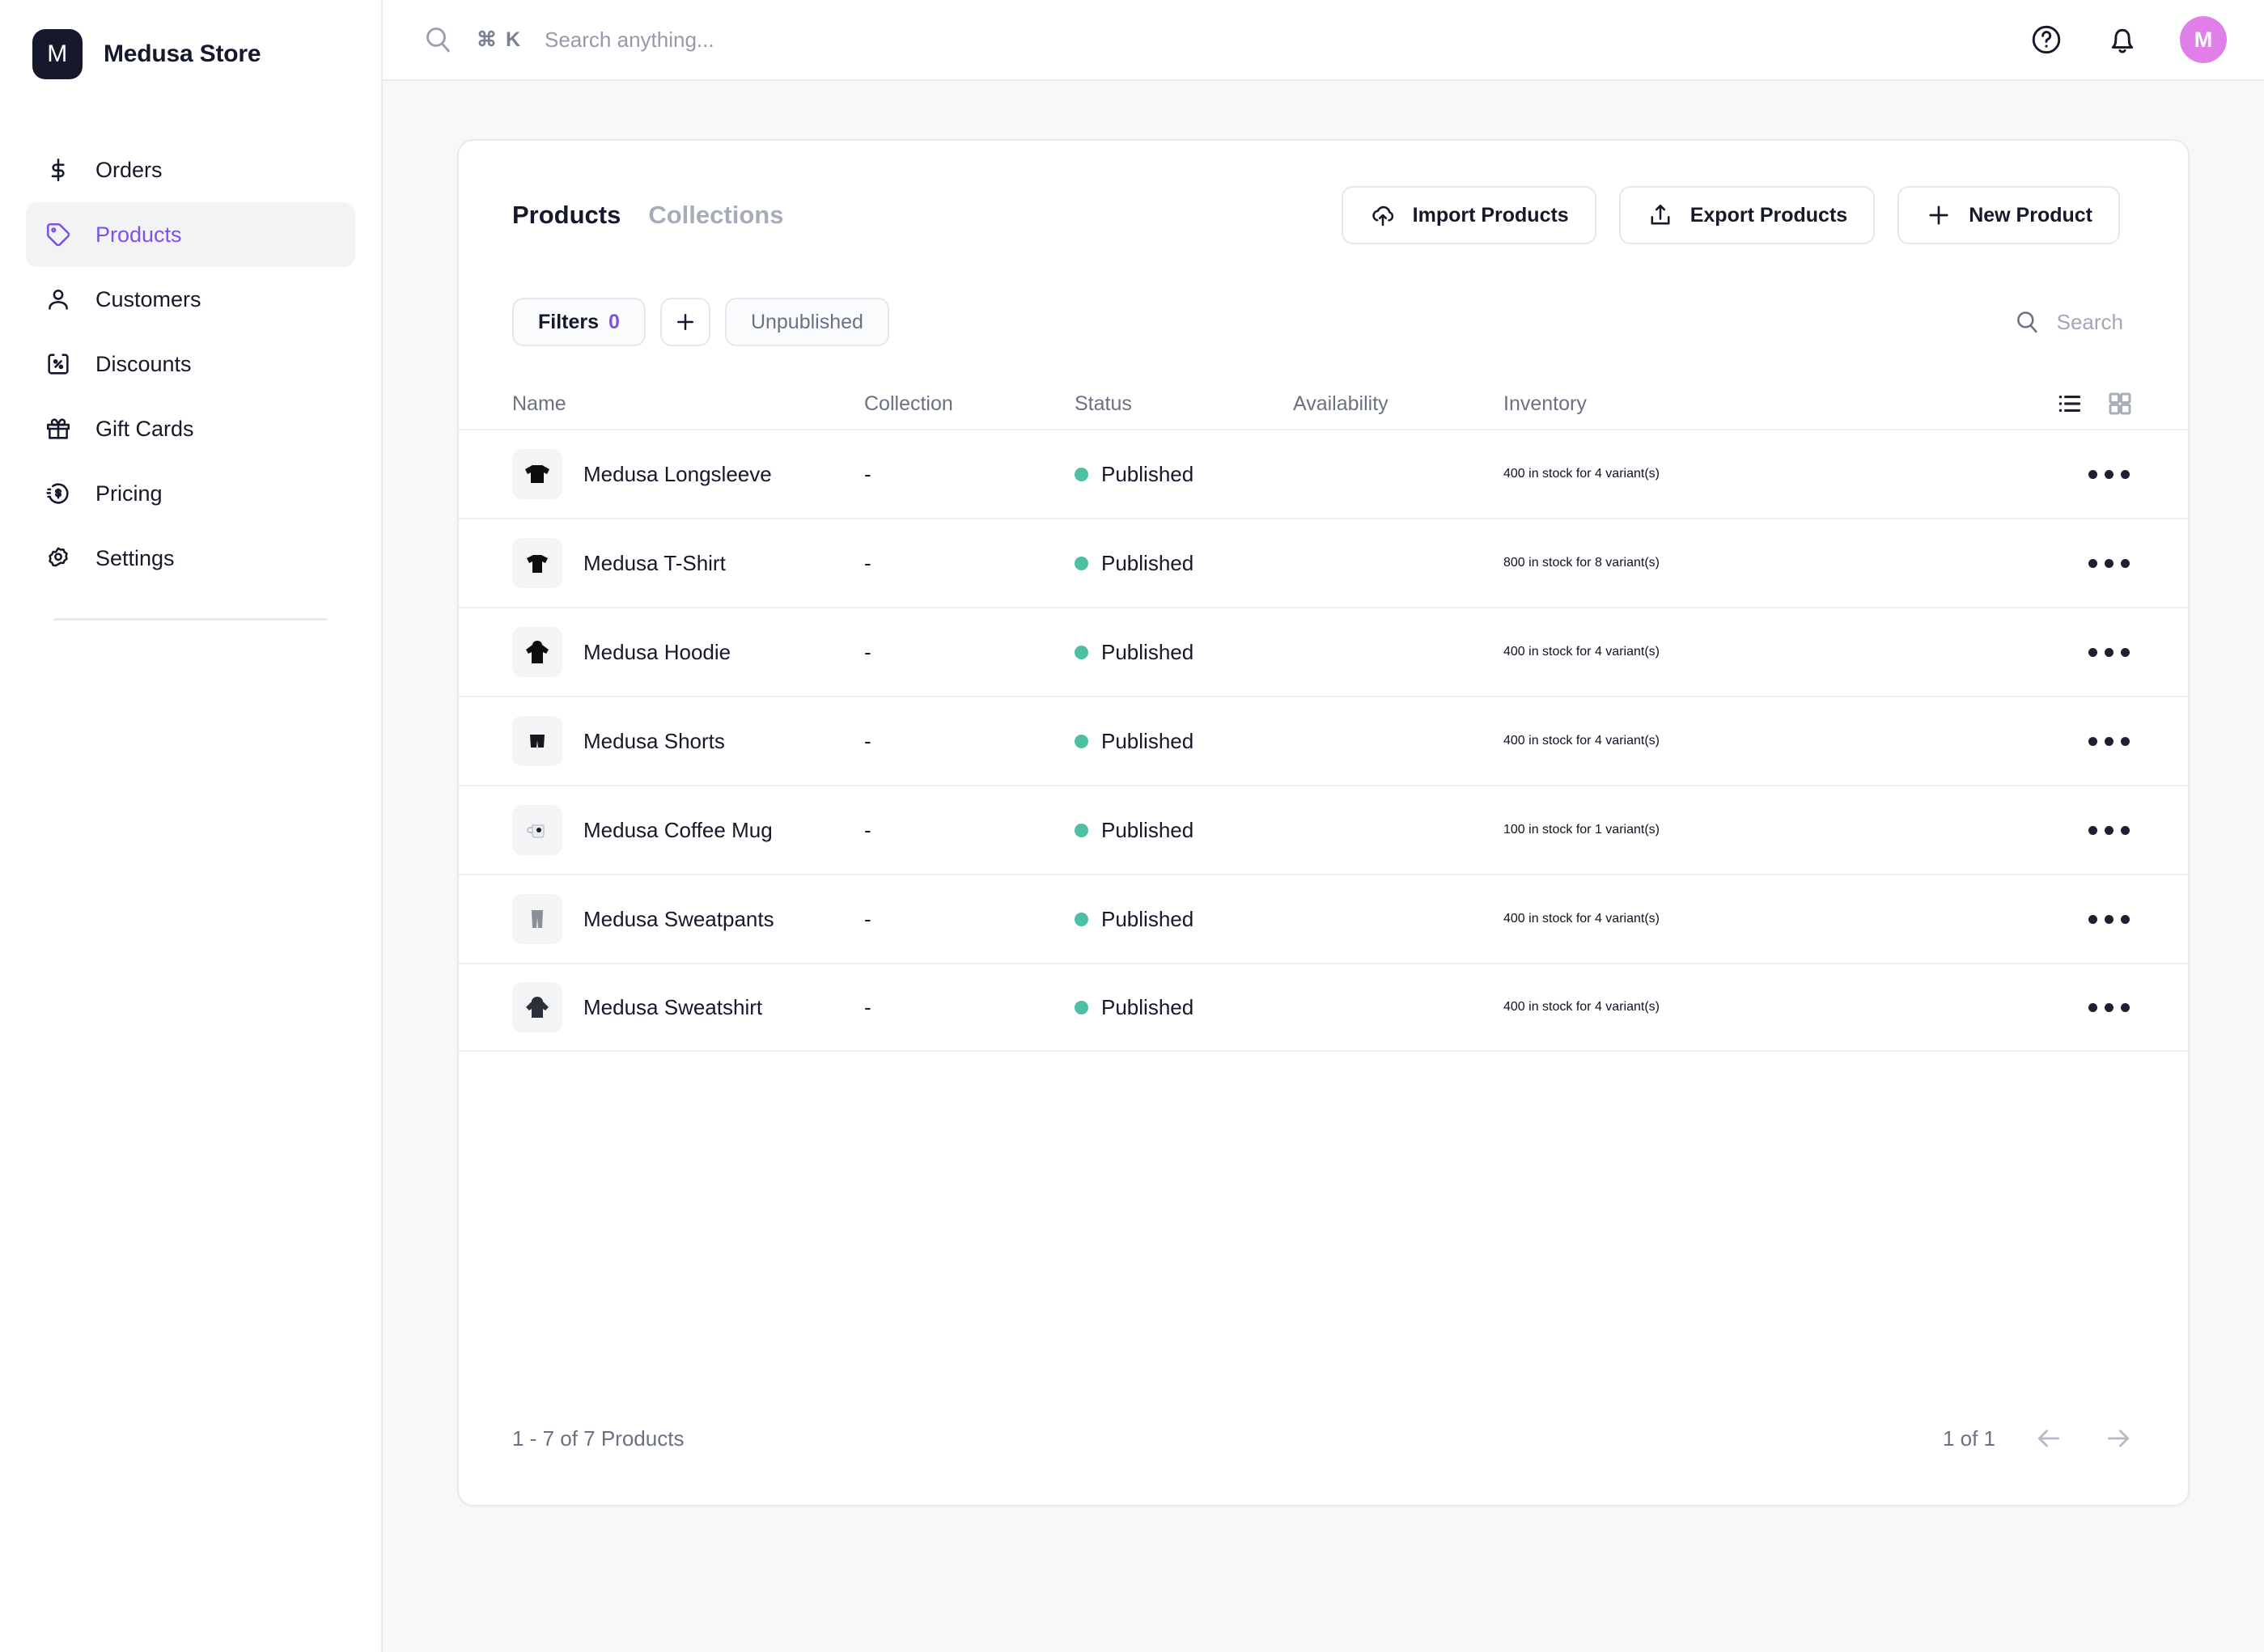 Image resolution: width=2264 pixels, height=1652 pixels. What do you see at coordinates (138, 234) in the screenshot?
I see `sidebar-item-label: Products` at bounding box center [138, 234].